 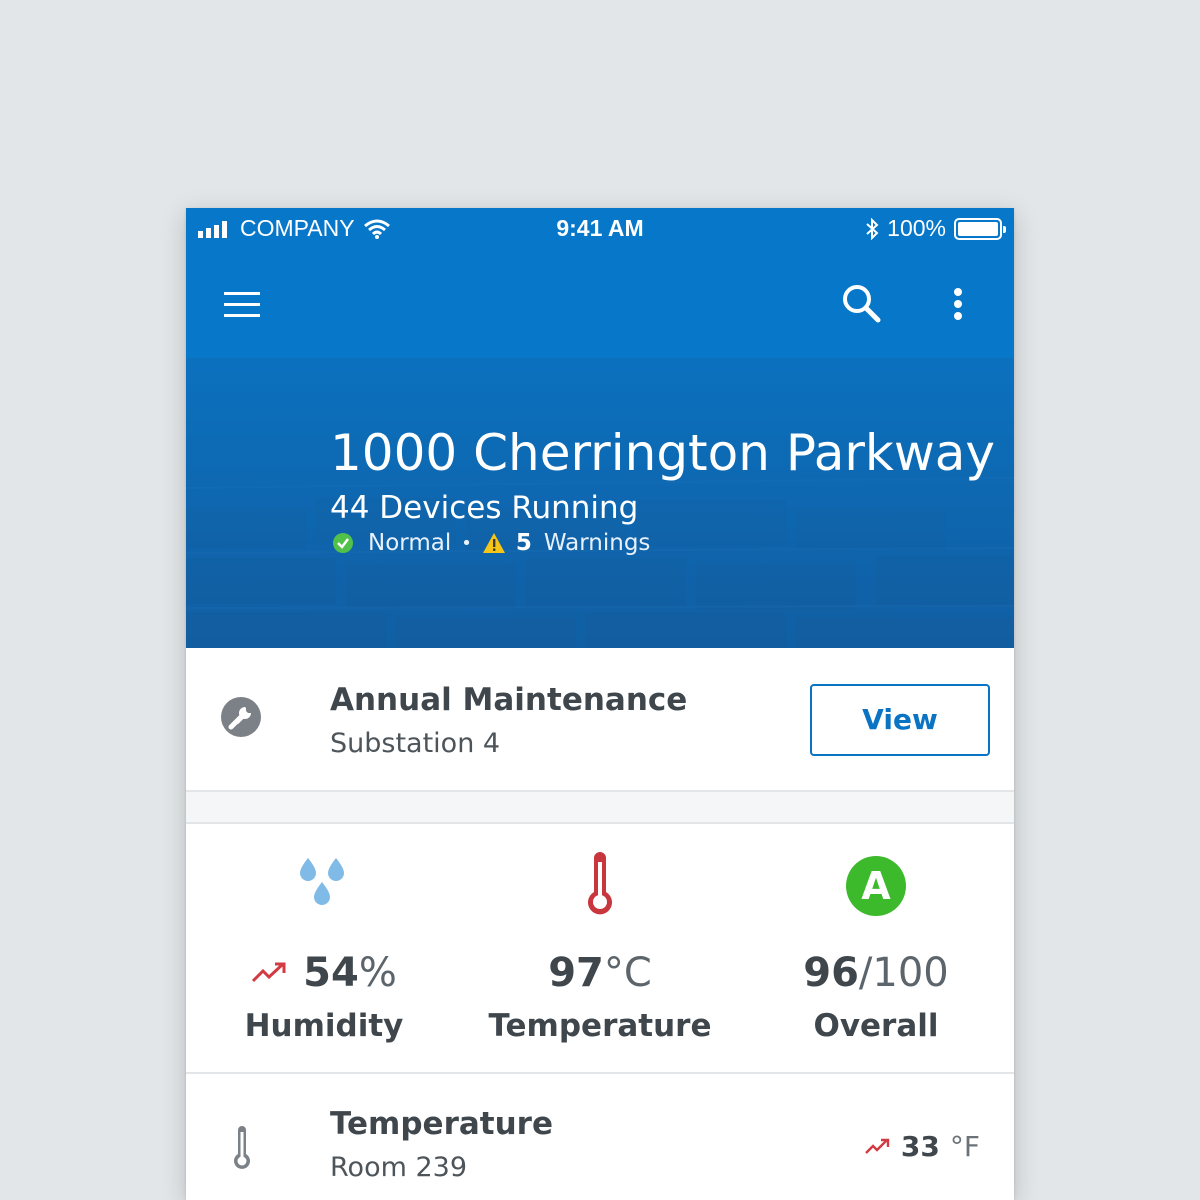 I want to click on devices-running: 44 Devices Running, so click(x=484, y=508).